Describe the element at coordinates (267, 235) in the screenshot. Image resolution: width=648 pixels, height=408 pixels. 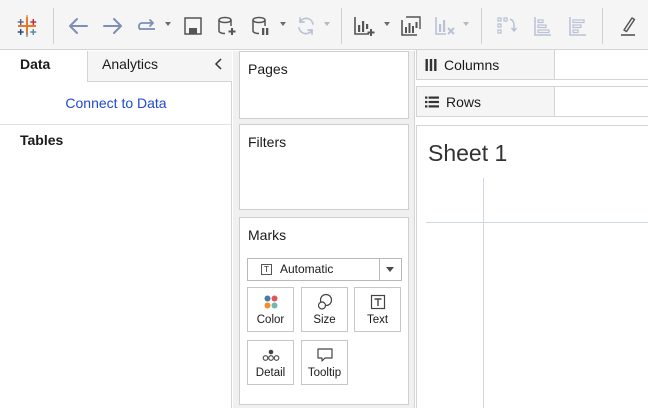
I see `marks-card-title: Marks` at that location.